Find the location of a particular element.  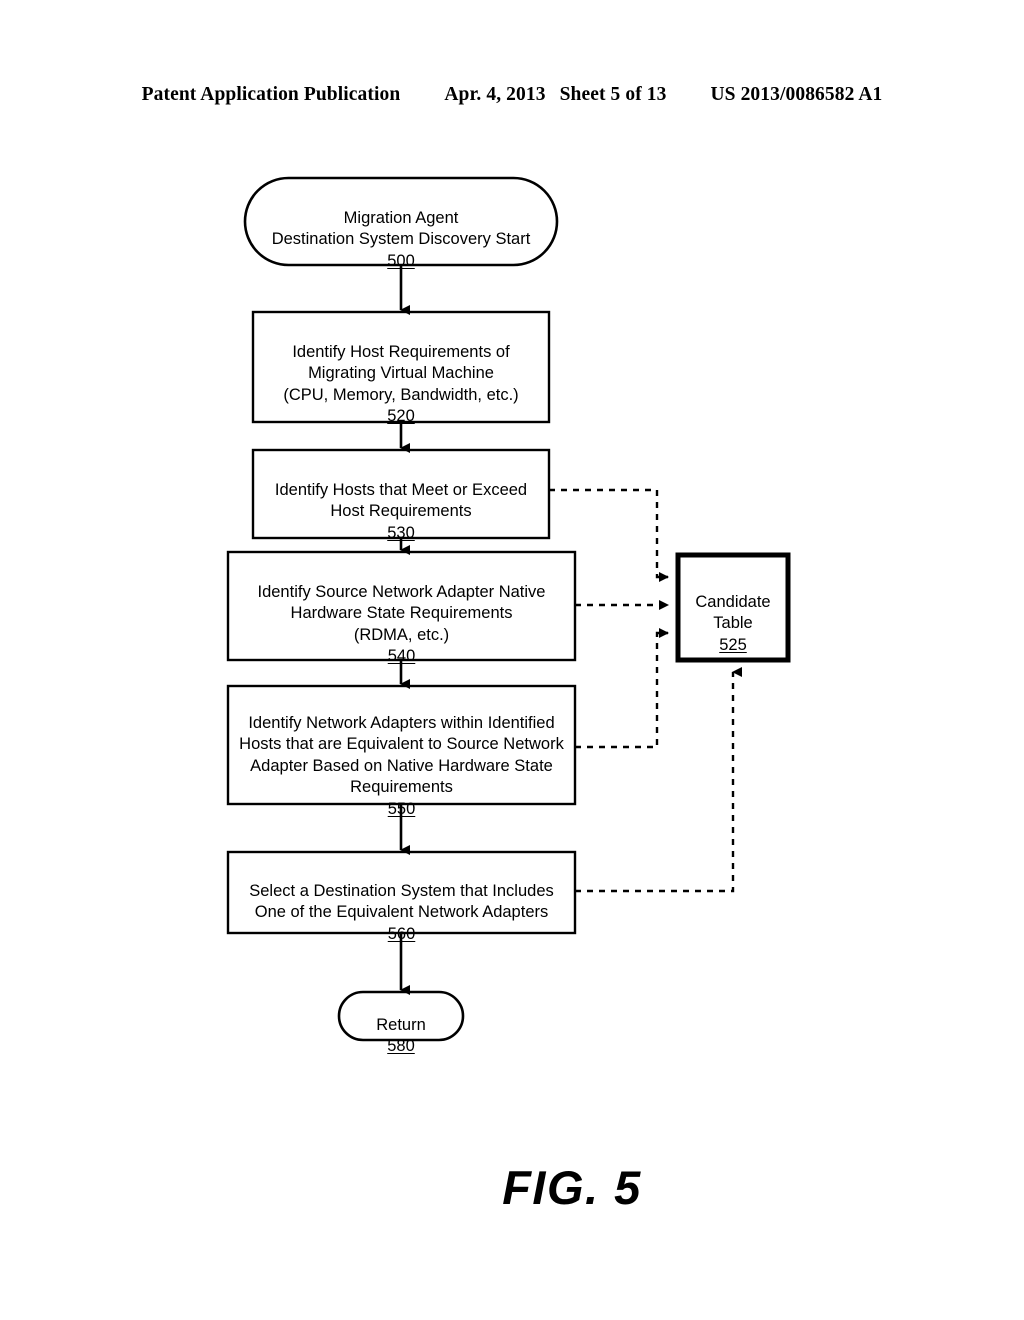

figure-caption-text: FIG. 5 is located at coordinates (572, 1187).